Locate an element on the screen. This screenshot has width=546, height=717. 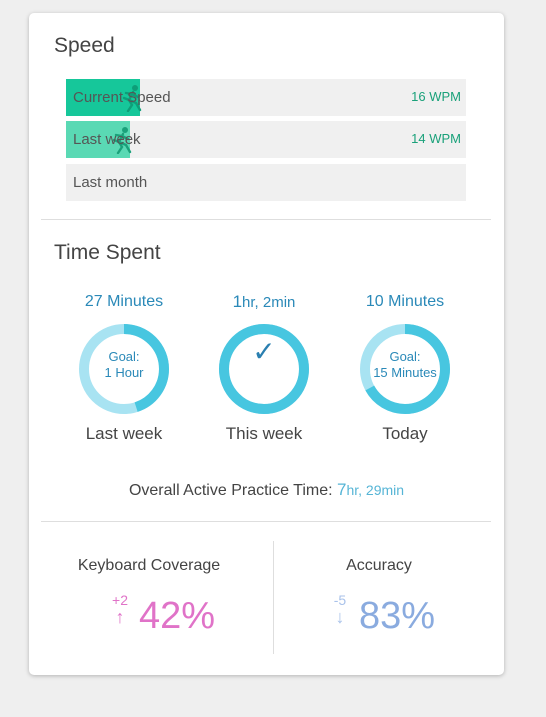
speed-value-current: 16 WPM is located at coordinates (436, 96).